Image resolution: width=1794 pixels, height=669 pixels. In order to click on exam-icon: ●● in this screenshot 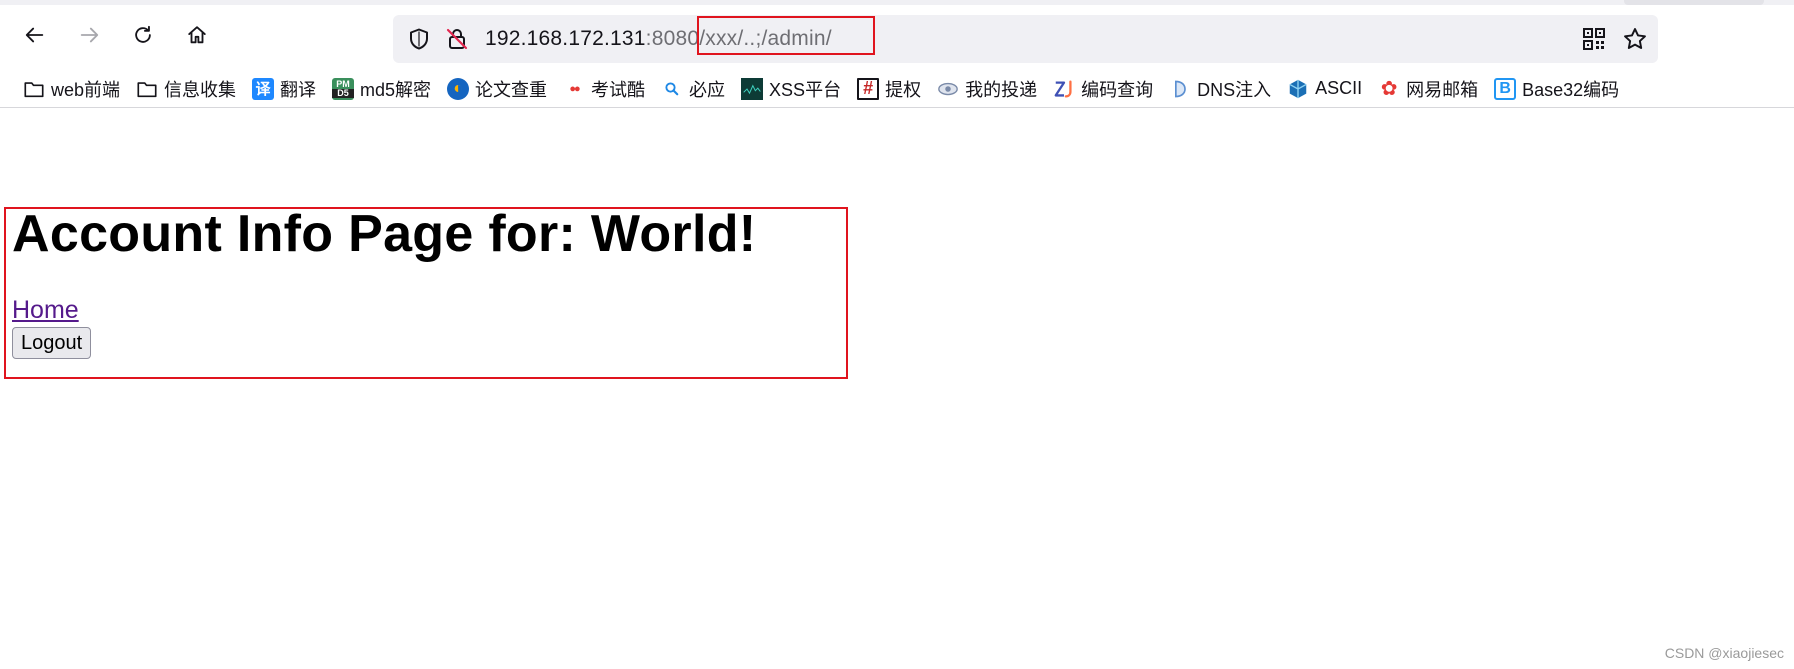, I will do `click(574, 88)`.